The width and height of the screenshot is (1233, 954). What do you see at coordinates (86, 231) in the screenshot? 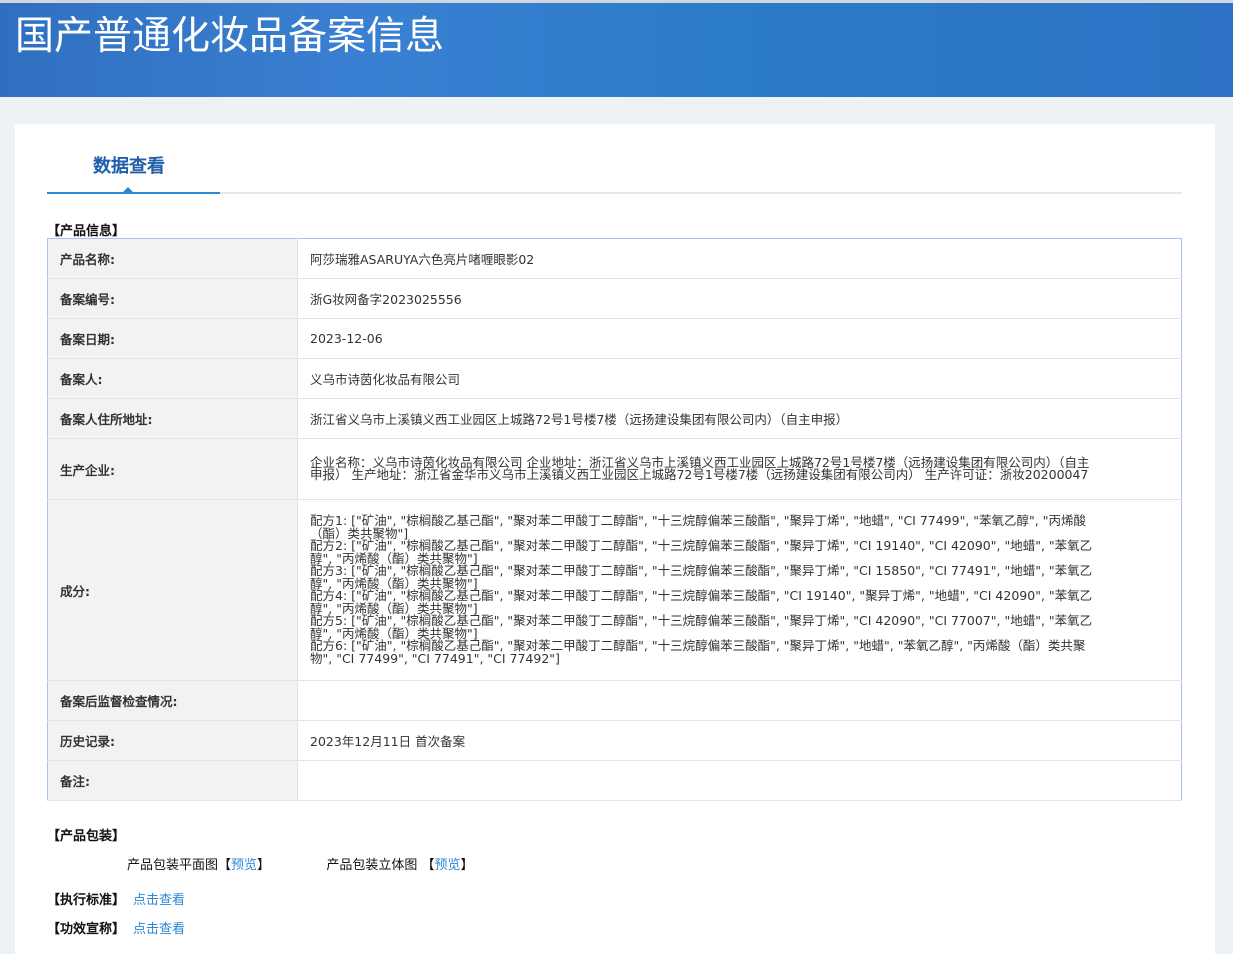
I see `section-product-info: 【产品信息】` at bounding box center [86, 231].